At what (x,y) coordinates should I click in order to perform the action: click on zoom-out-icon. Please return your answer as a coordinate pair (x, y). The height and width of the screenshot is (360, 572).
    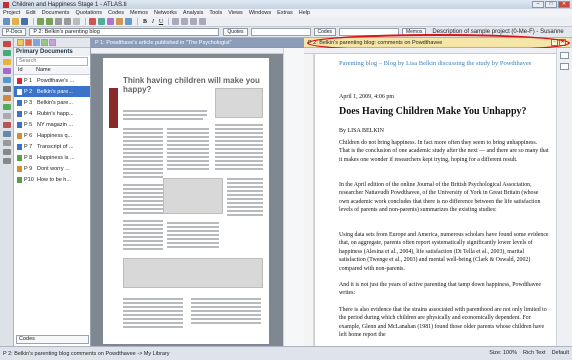
    Looking at the image, I should click on (7, 161).